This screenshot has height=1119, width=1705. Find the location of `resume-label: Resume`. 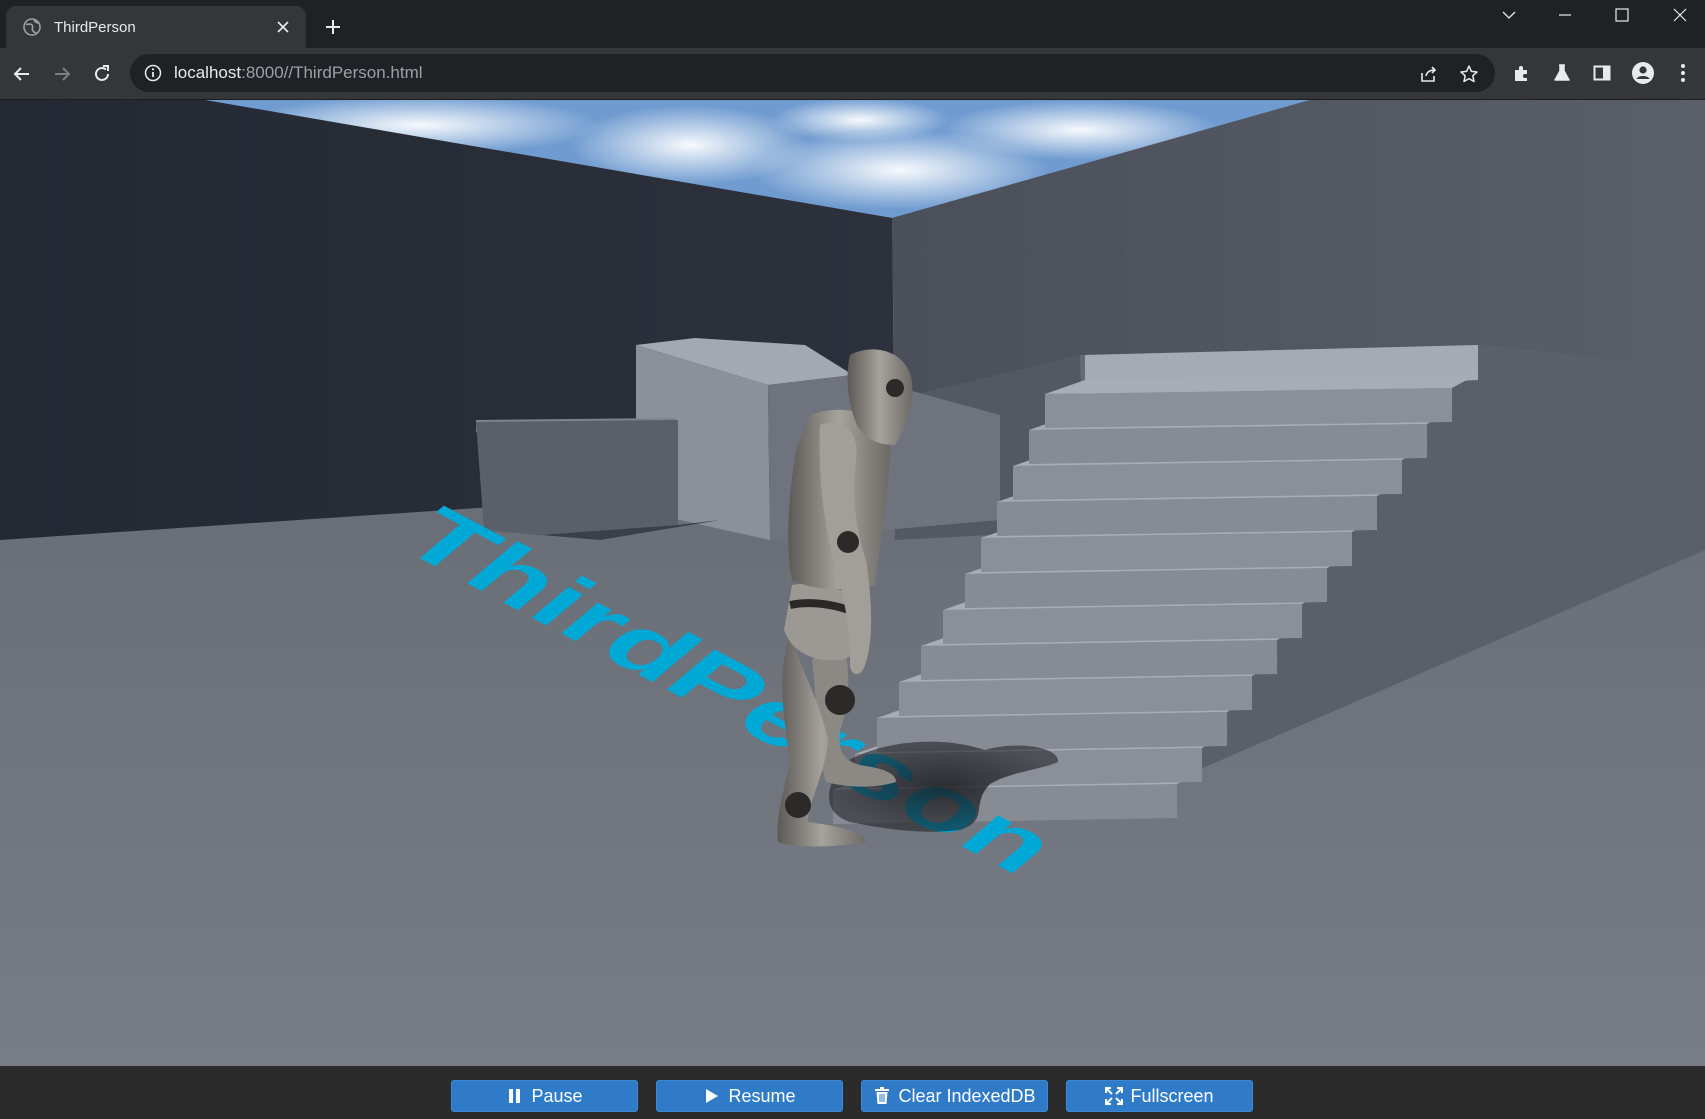

resume-label: Resume is located at coordinates (762, 1095).